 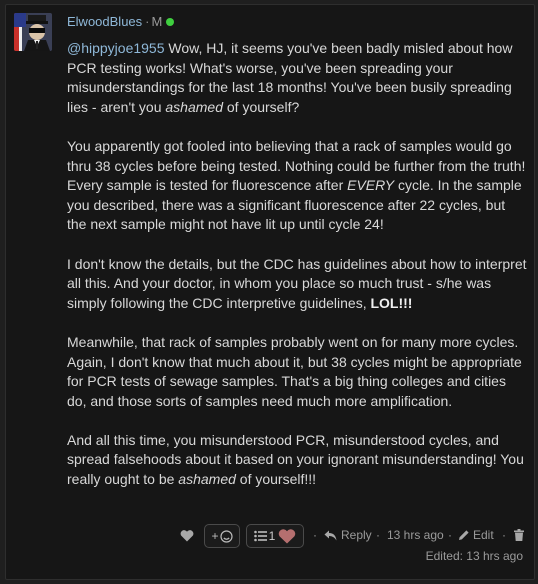 I want to click on delete-button, so click(x=519, y=535).